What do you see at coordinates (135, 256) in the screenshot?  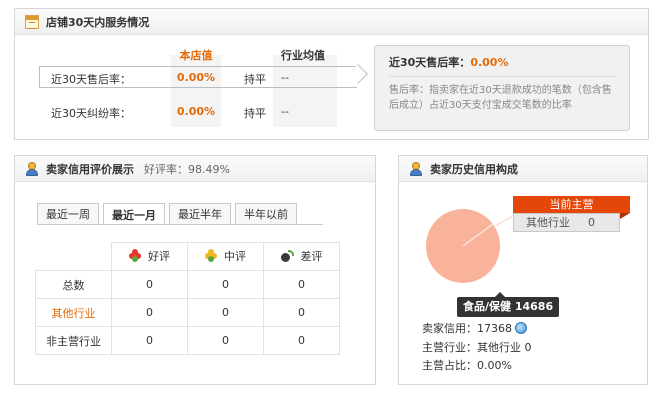 I see `good-flower-icon` at bounding box center [135, 256].